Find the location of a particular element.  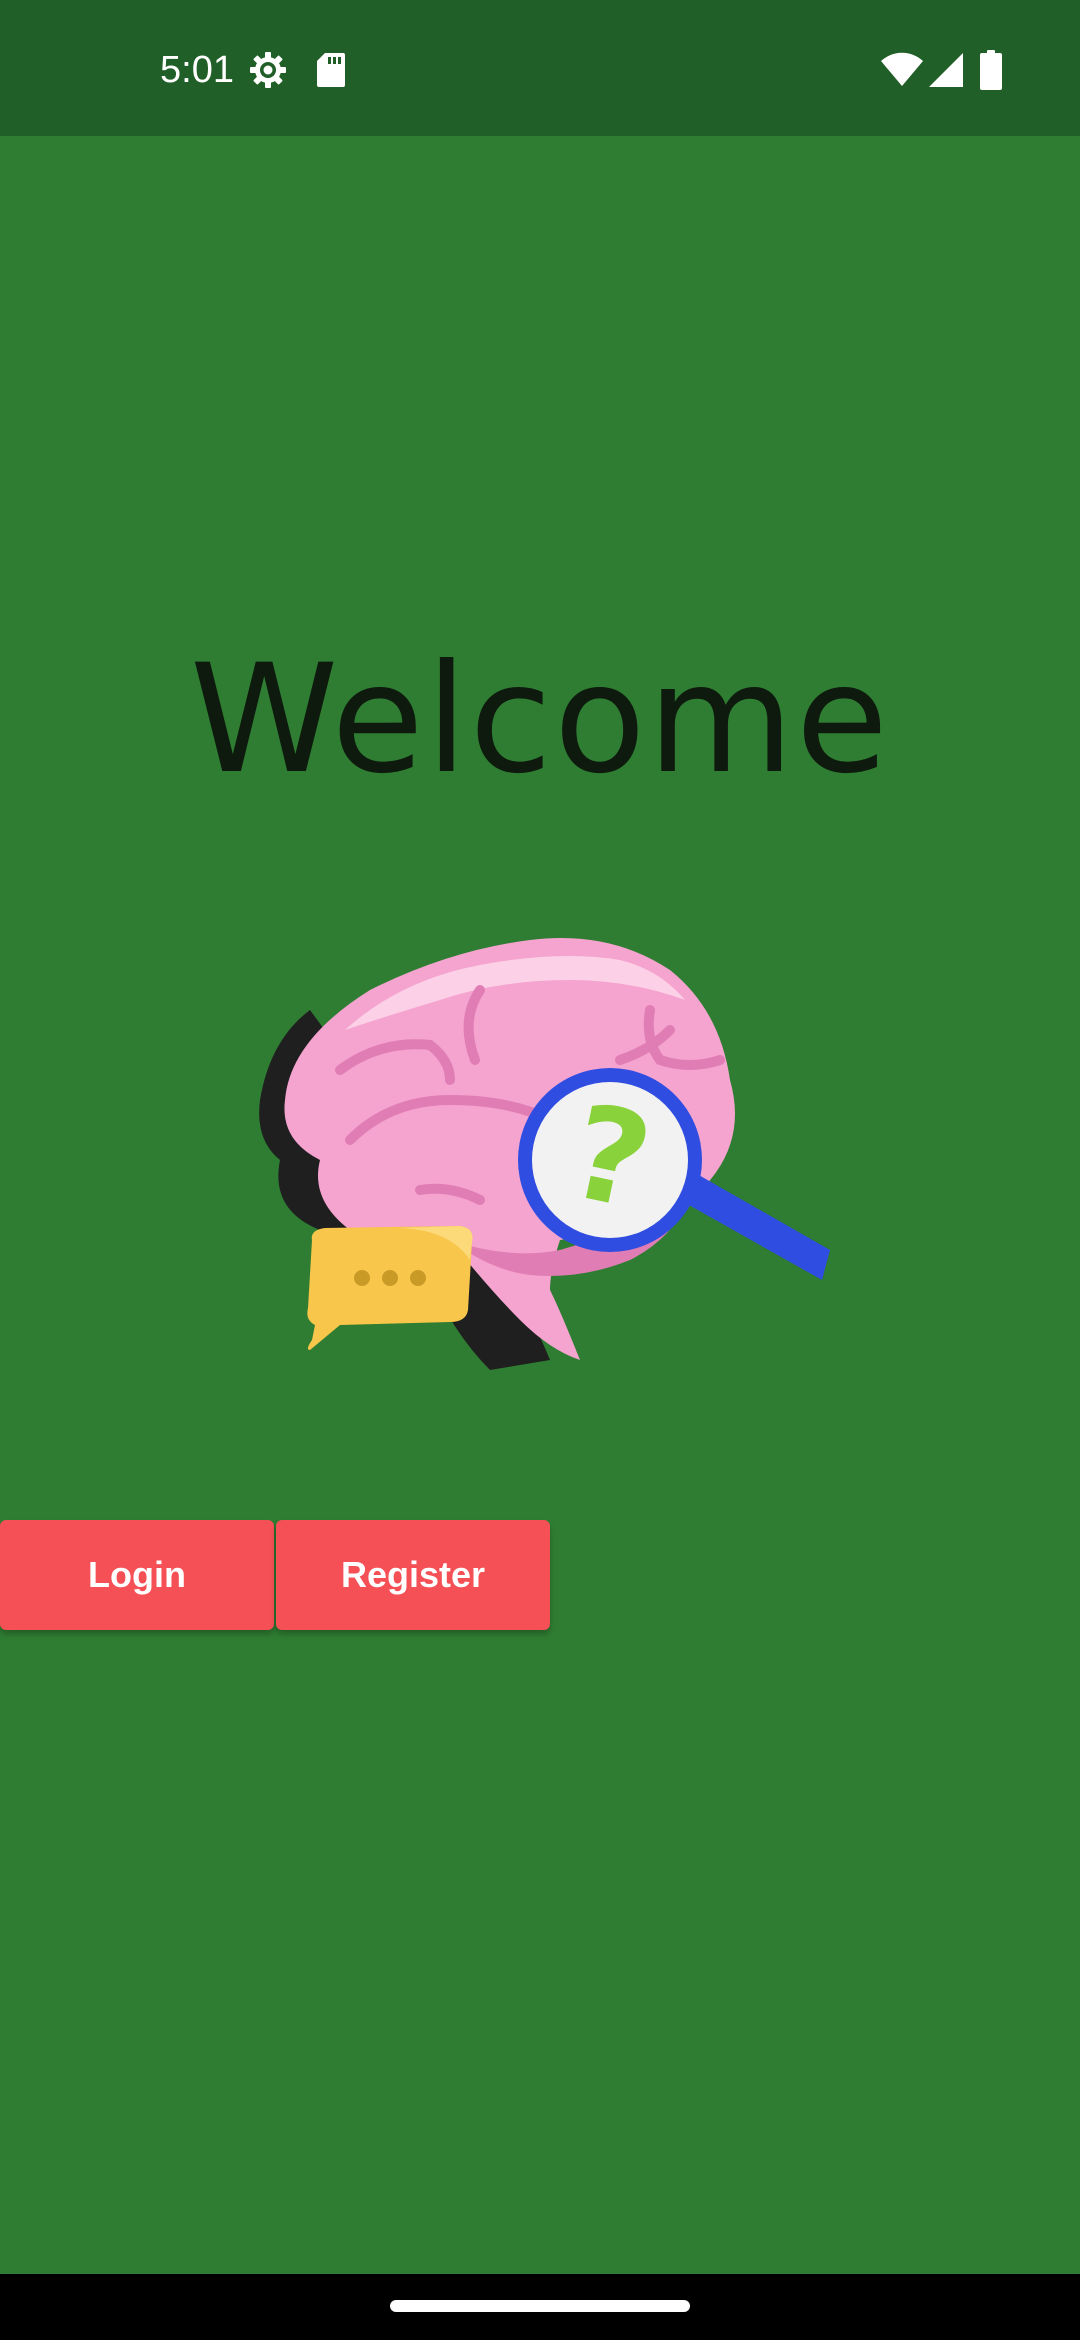

sd-card-icon is located at coordinates (331, 70).